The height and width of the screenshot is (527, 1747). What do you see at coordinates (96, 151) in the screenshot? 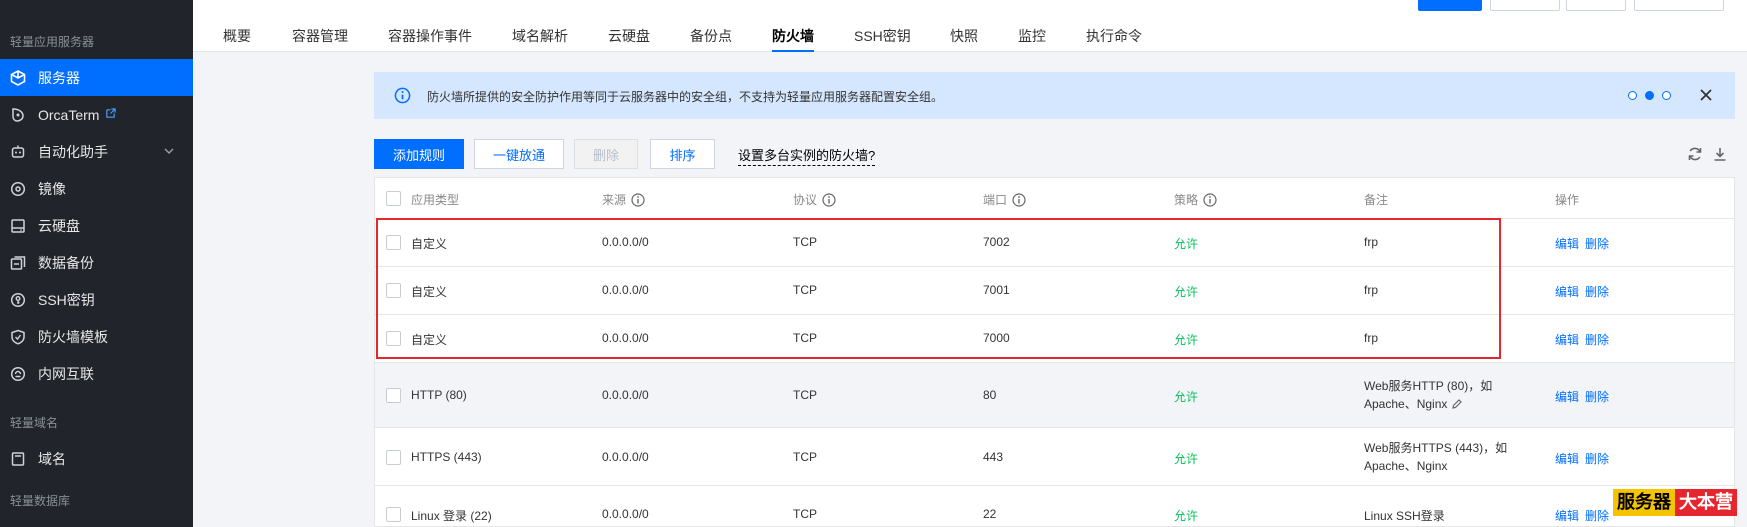
I see `sidebar-item-automation: 自动化助手` at bounding box center [96, 151].